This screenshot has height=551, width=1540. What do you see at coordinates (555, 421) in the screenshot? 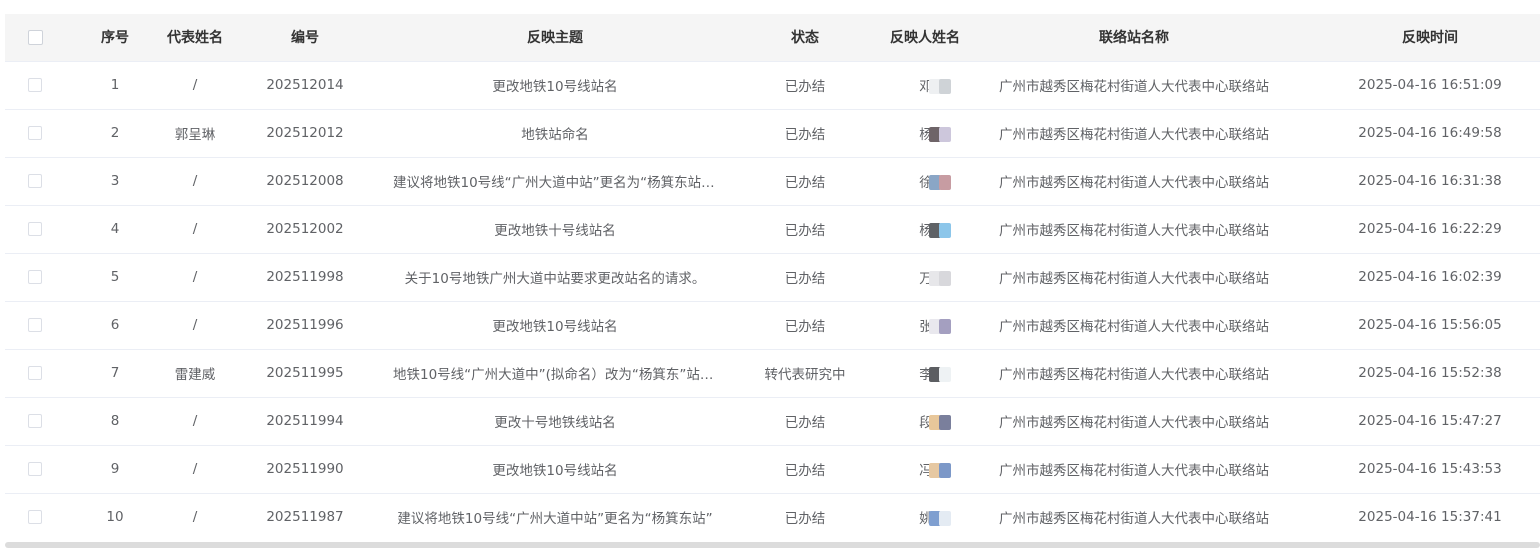
I see `cell-topic: 更改十号地铁线站名` at bounding box center [555, 421].